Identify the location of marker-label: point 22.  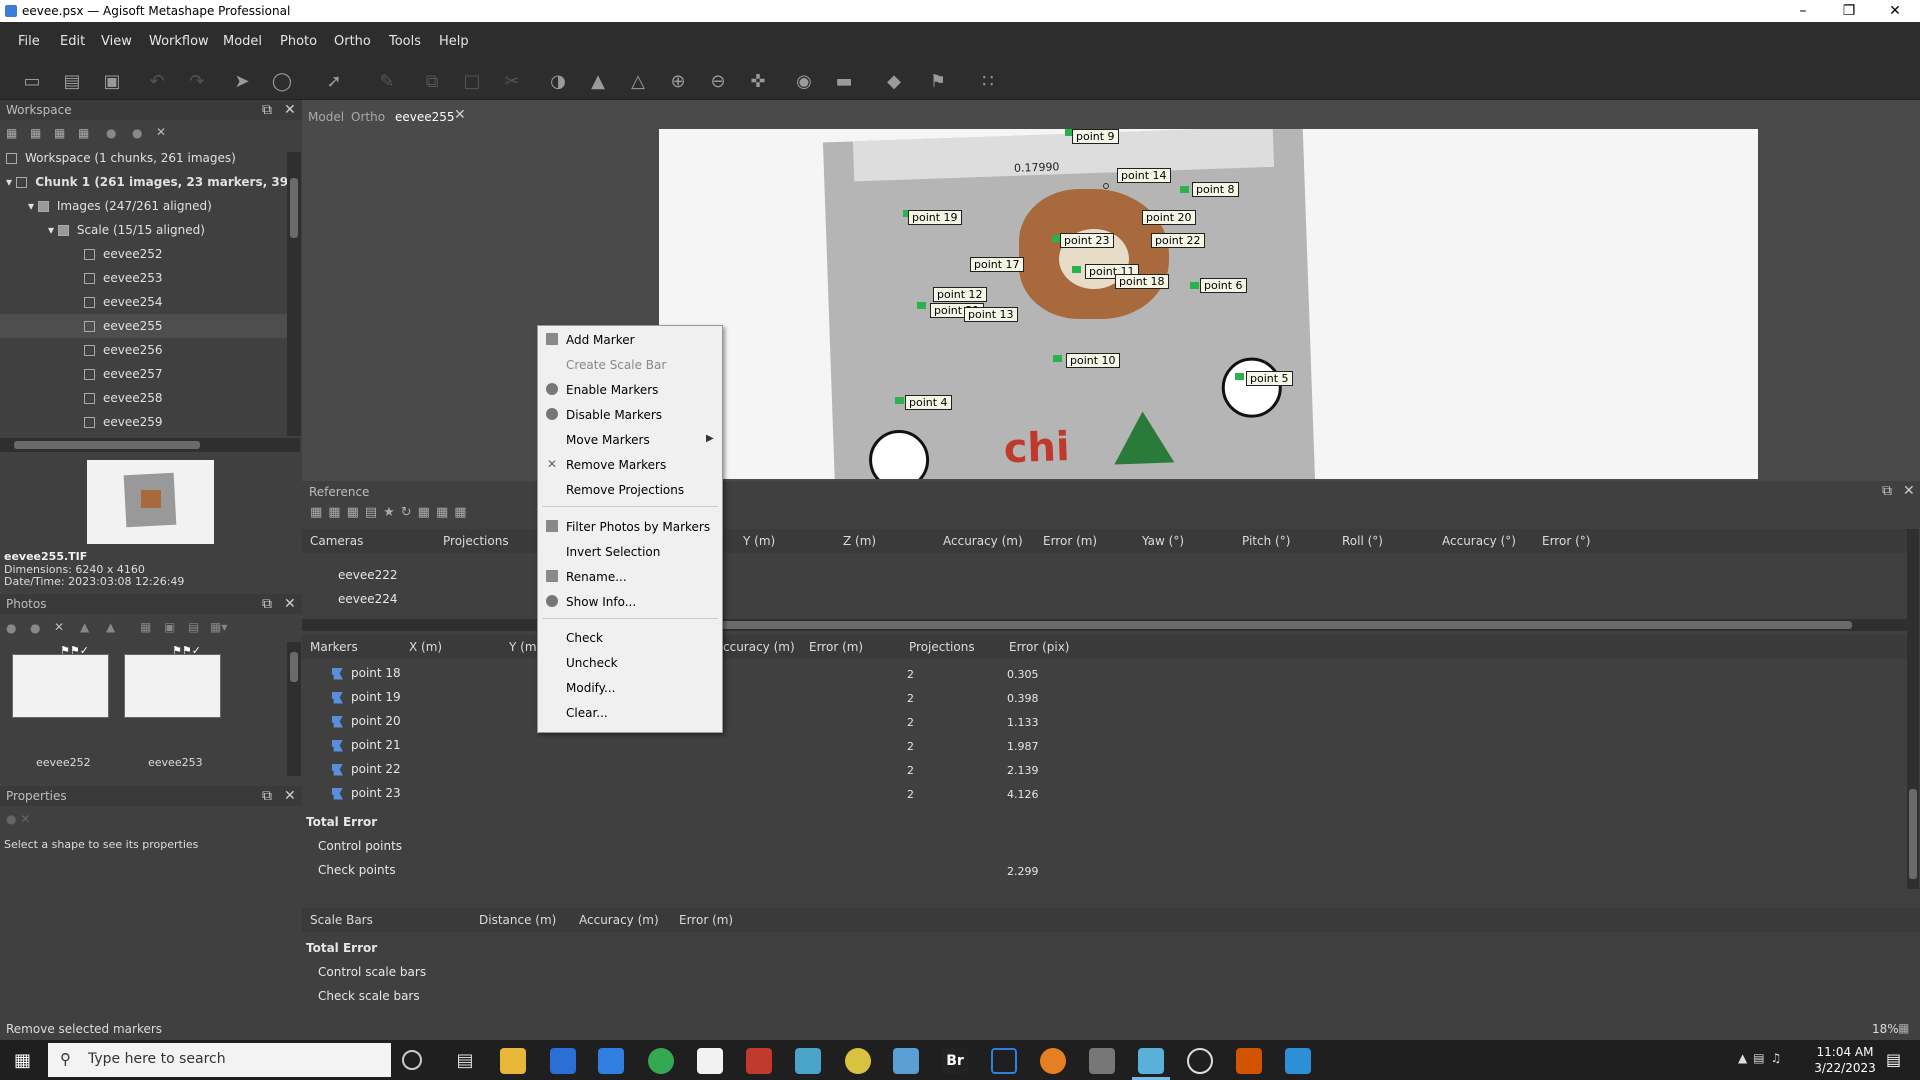
(1178, 240).